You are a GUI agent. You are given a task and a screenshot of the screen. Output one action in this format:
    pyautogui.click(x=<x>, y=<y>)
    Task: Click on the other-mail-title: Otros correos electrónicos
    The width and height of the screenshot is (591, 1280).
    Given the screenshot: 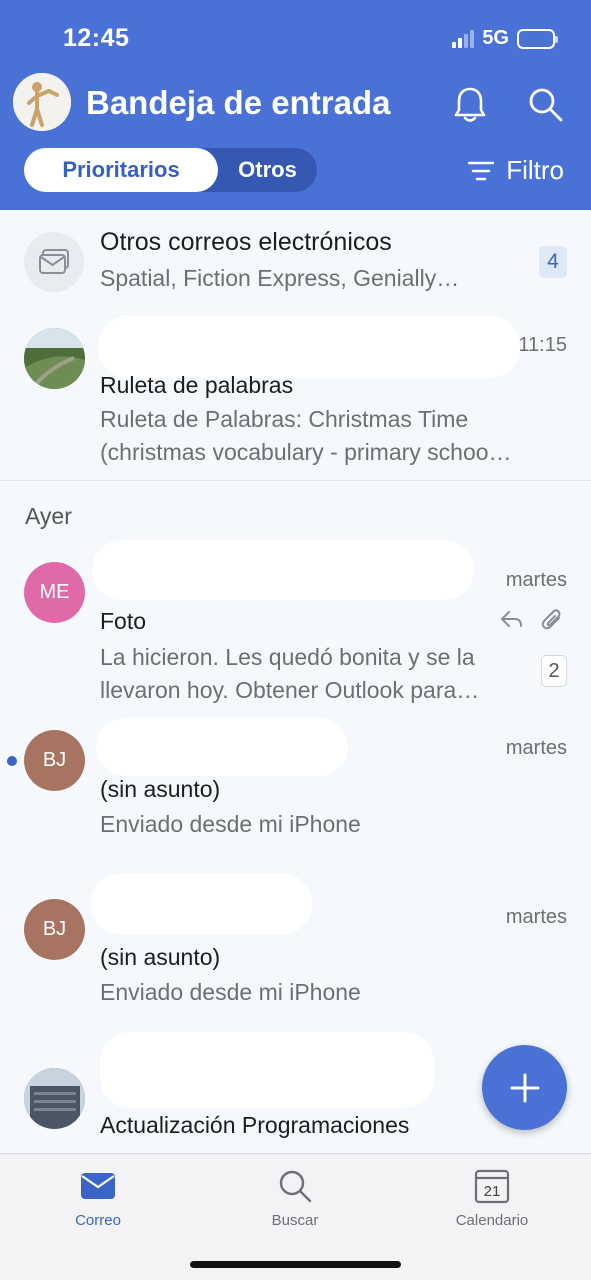 What is the action you would take?
    pyautogui.click(x=246, y=242)
    